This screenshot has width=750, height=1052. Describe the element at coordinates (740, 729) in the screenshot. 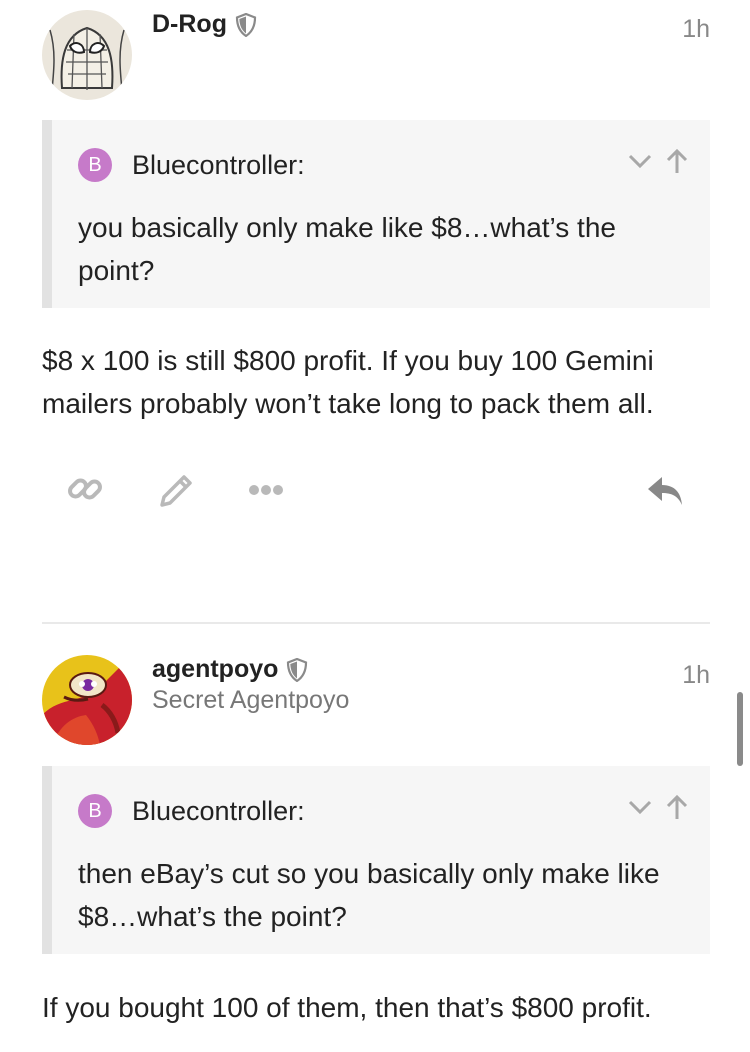

I see `scrollbar` at that location.